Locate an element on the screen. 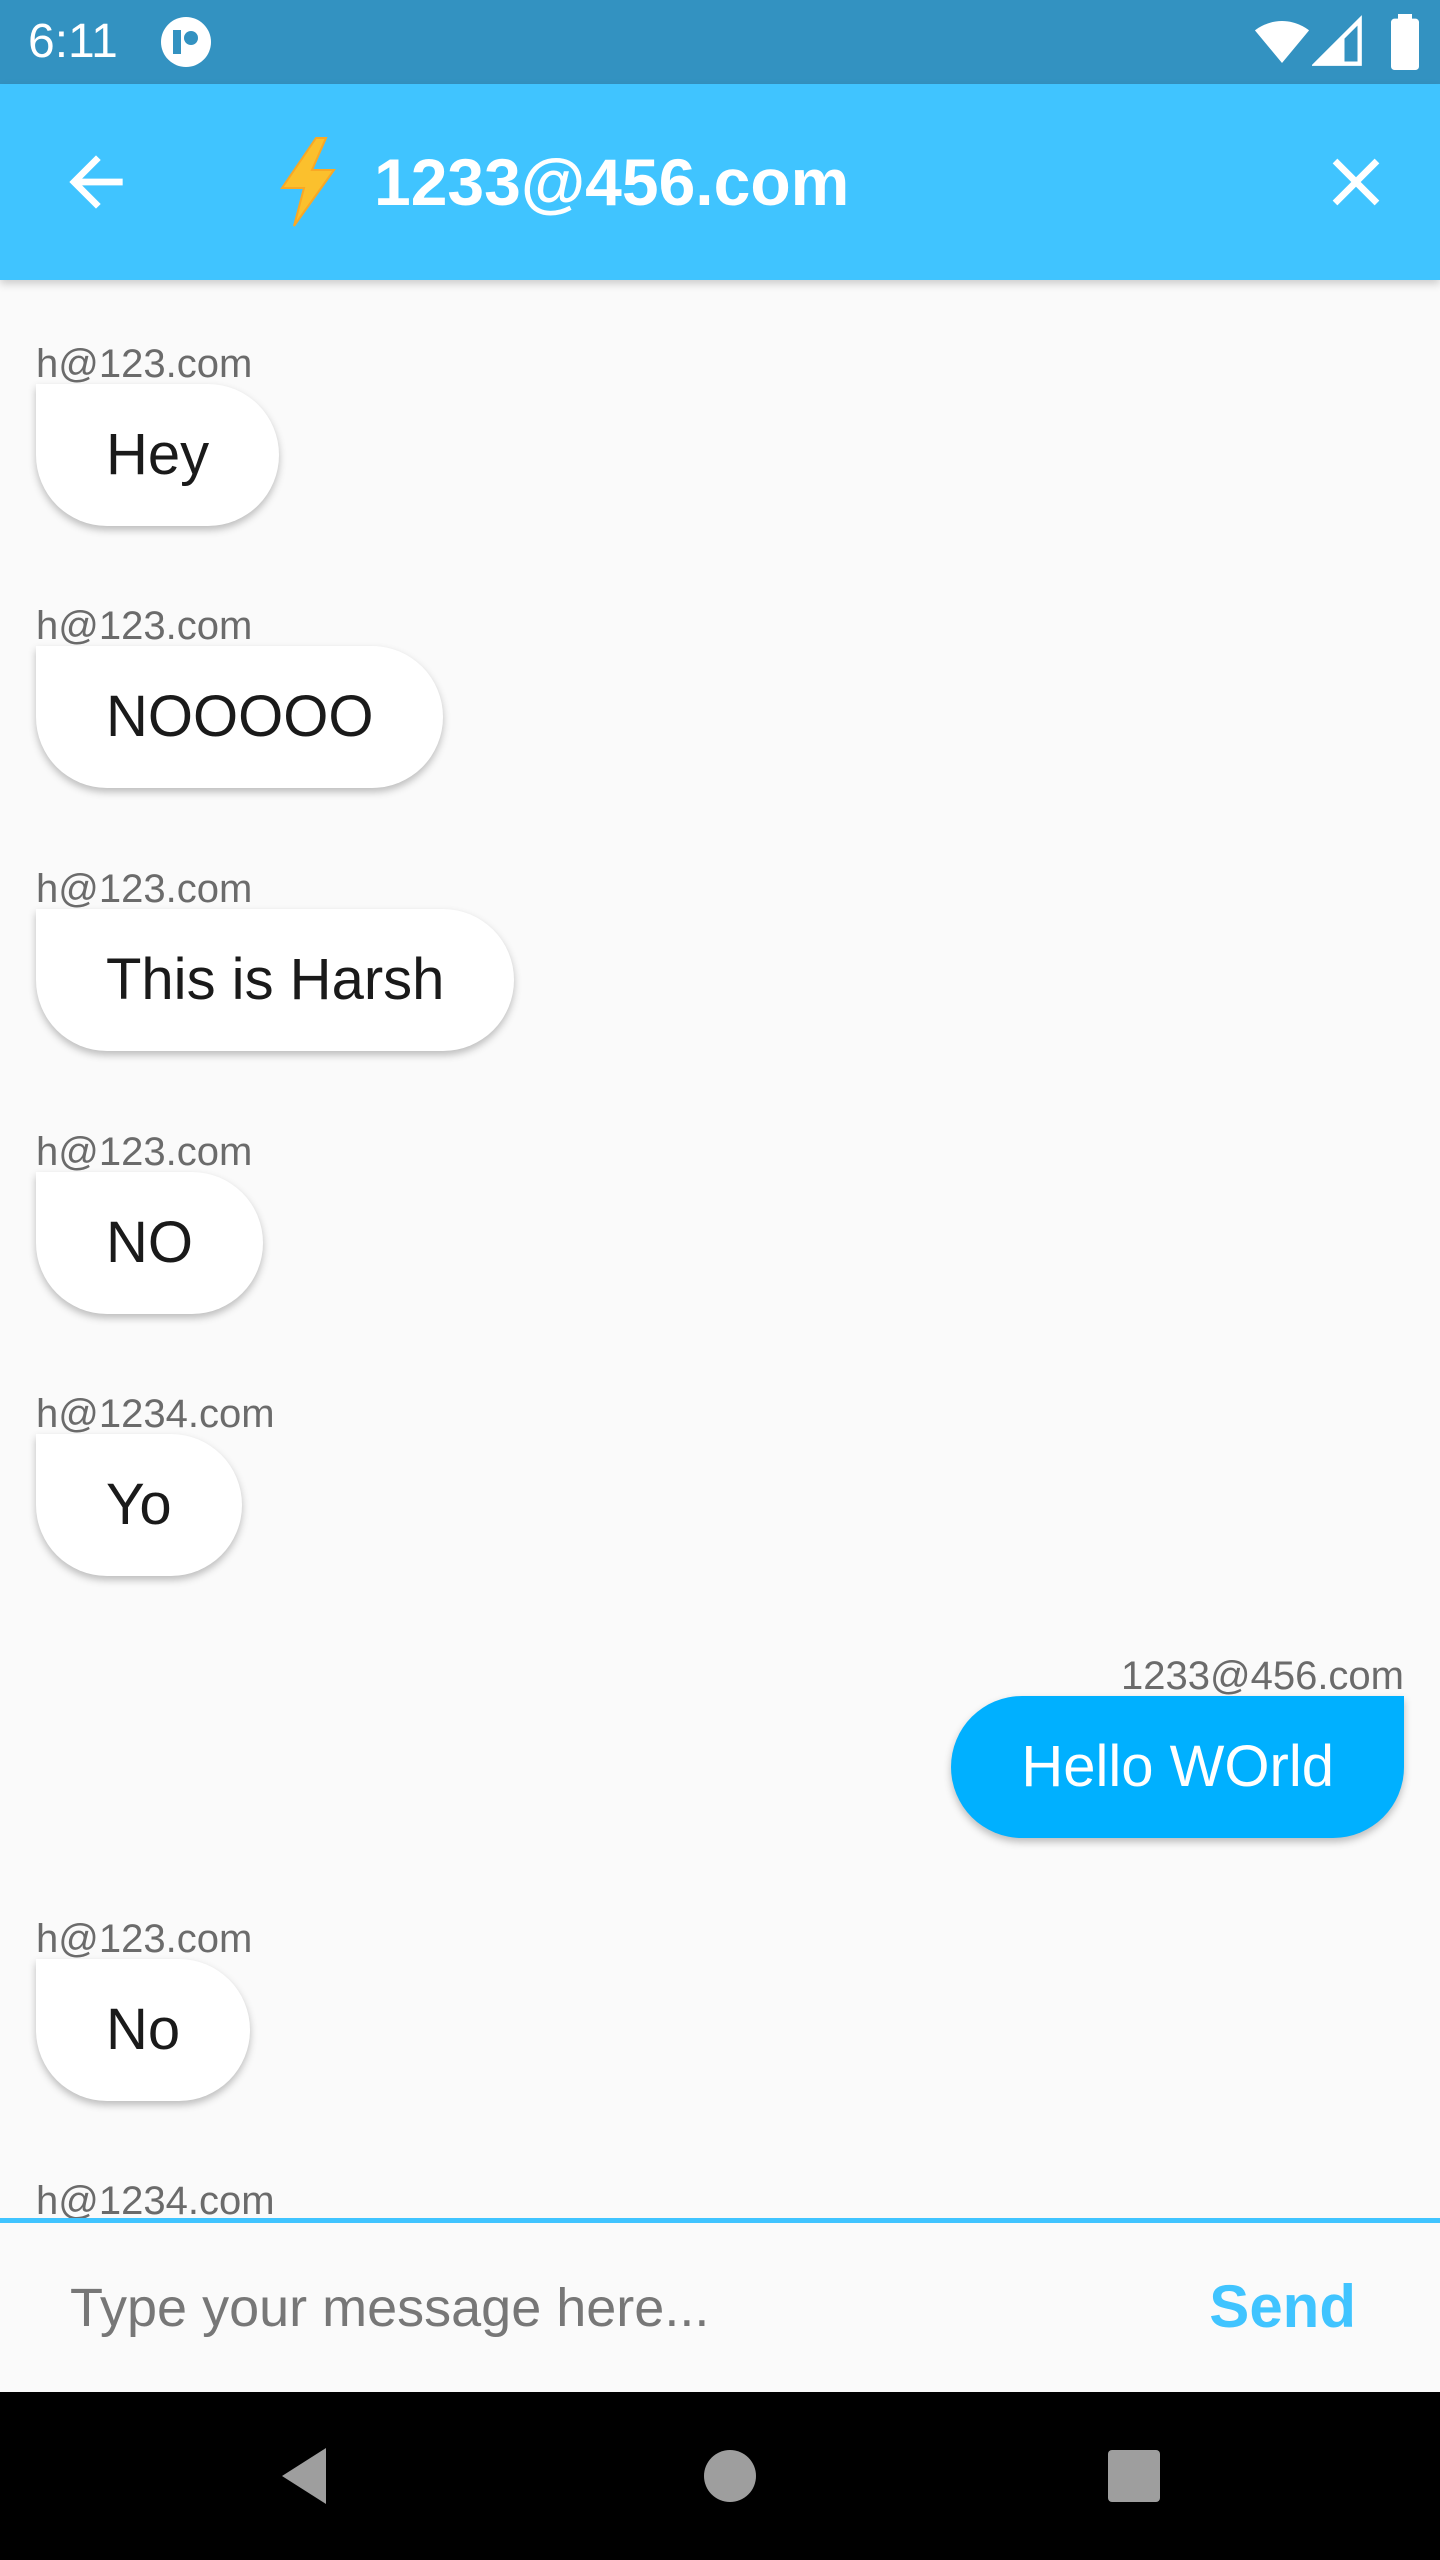  cell-signal-icon is located at coordinates (1337, 40).